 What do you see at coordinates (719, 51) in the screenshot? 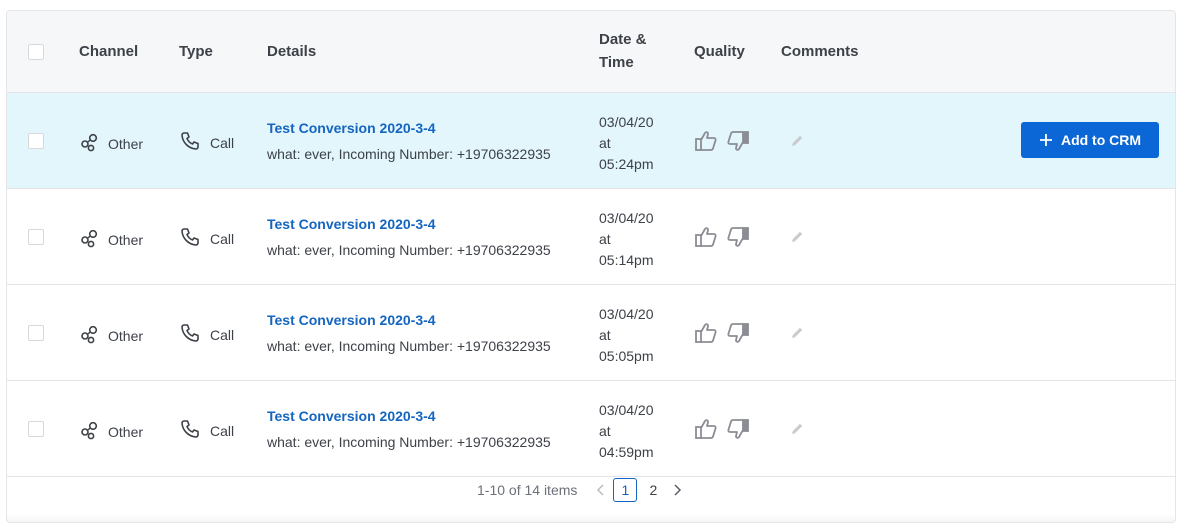
I see `column-header-quality: Quality` at bounding box center [719, 51].